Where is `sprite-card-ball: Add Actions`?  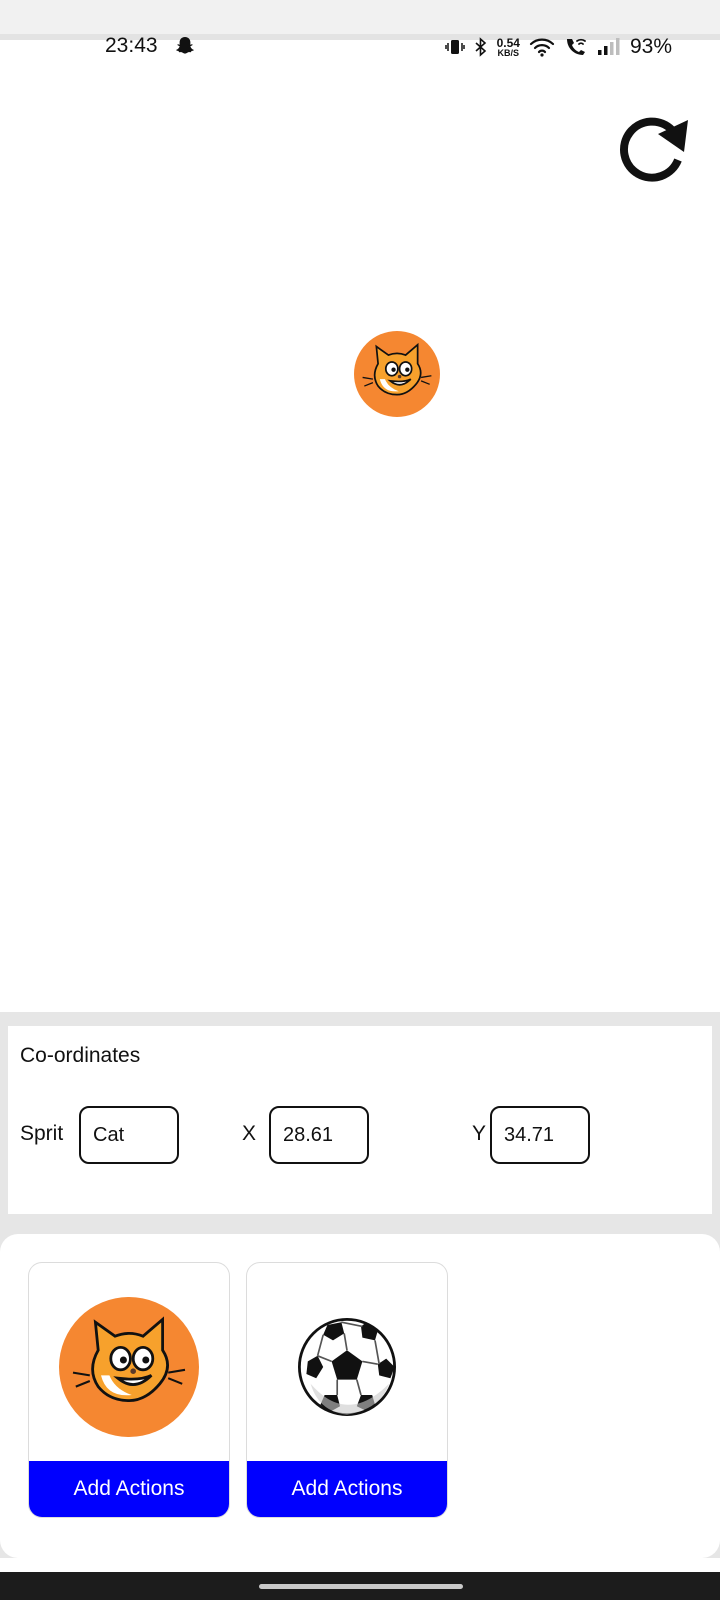 sprite-card-ball: Add Actions is located at coordinates (347, 1390).